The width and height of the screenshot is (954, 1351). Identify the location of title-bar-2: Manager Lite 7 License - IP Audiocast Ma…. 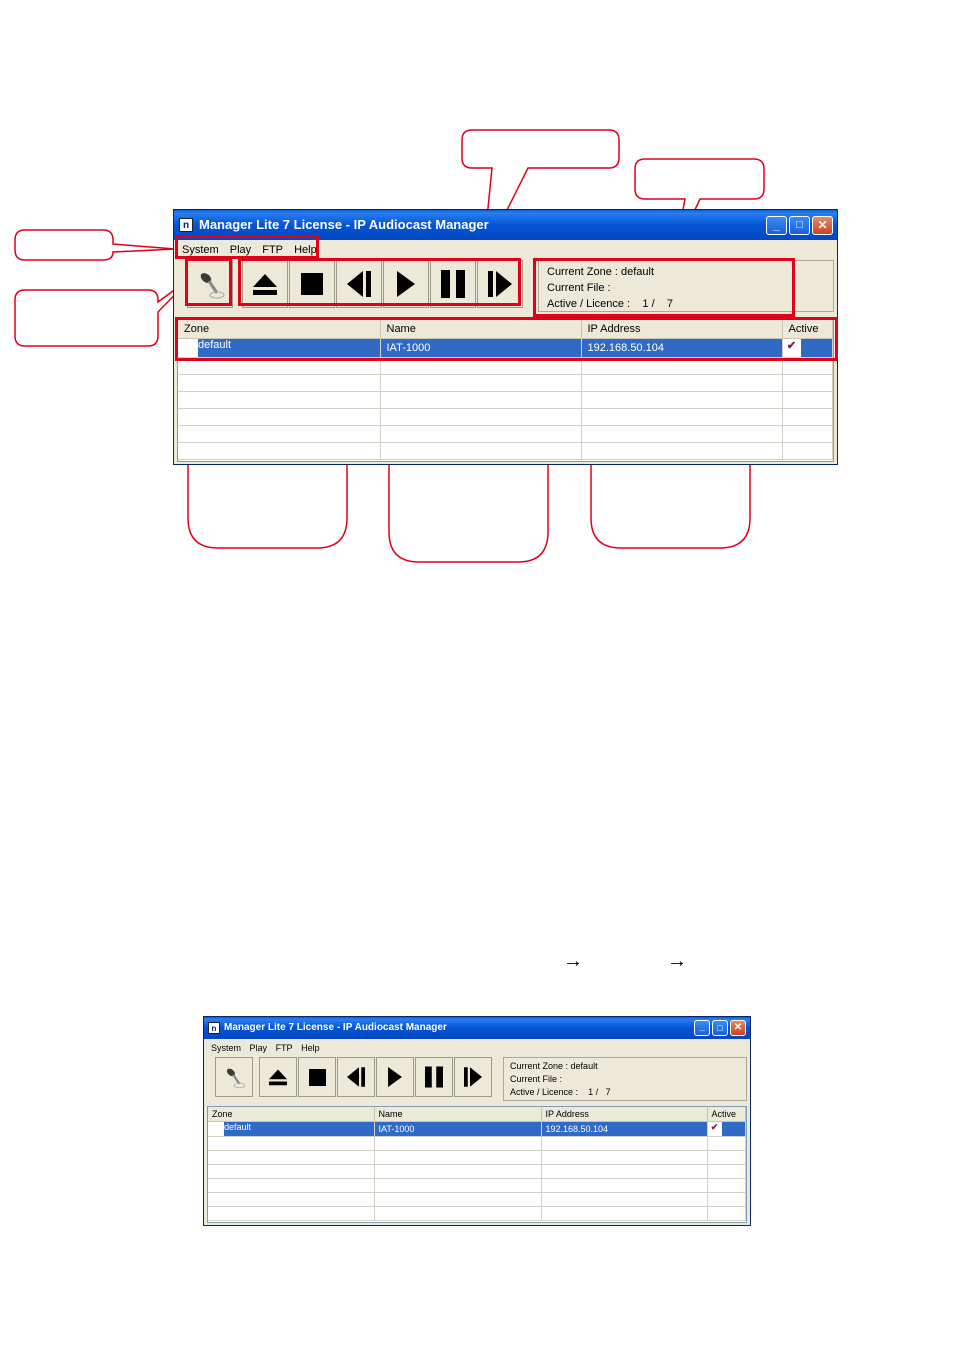
(477, 1028).